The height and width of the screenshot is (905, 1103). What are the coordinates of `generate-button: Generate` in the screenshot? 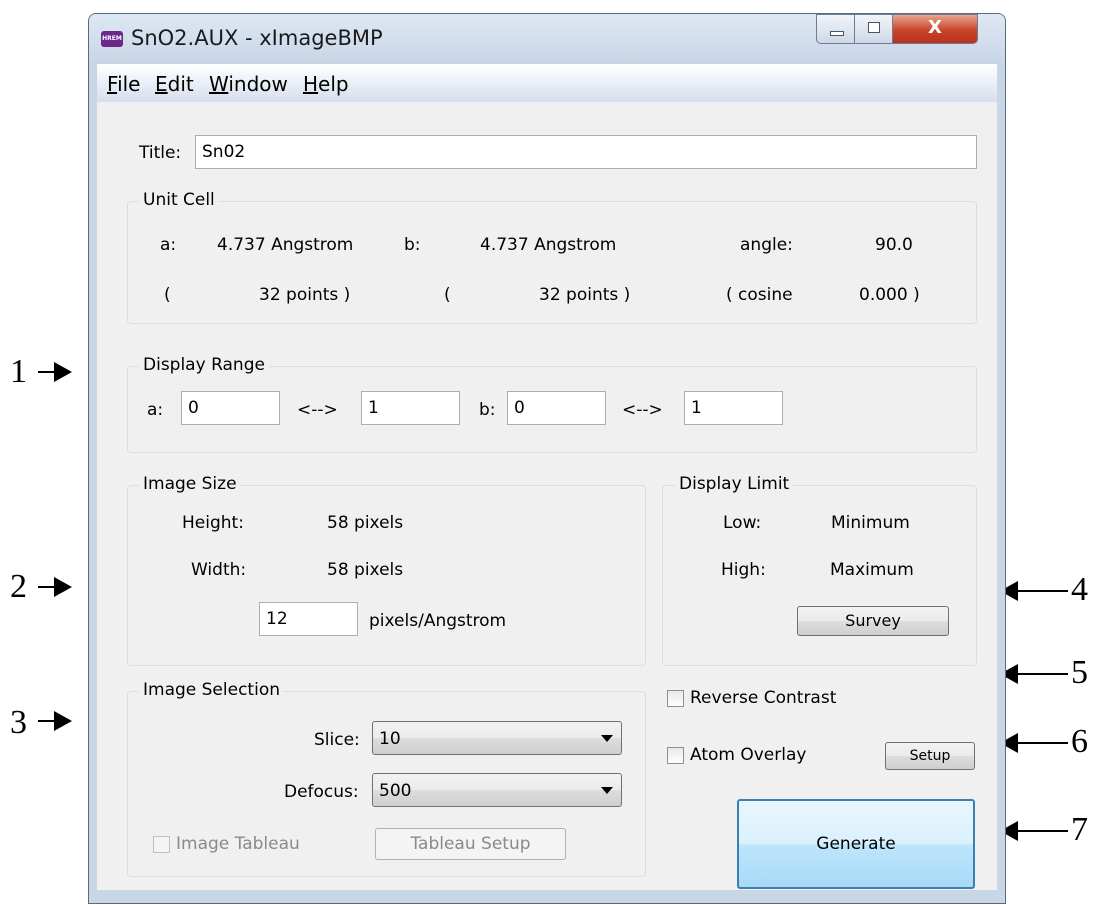 It's located at (856, 844).